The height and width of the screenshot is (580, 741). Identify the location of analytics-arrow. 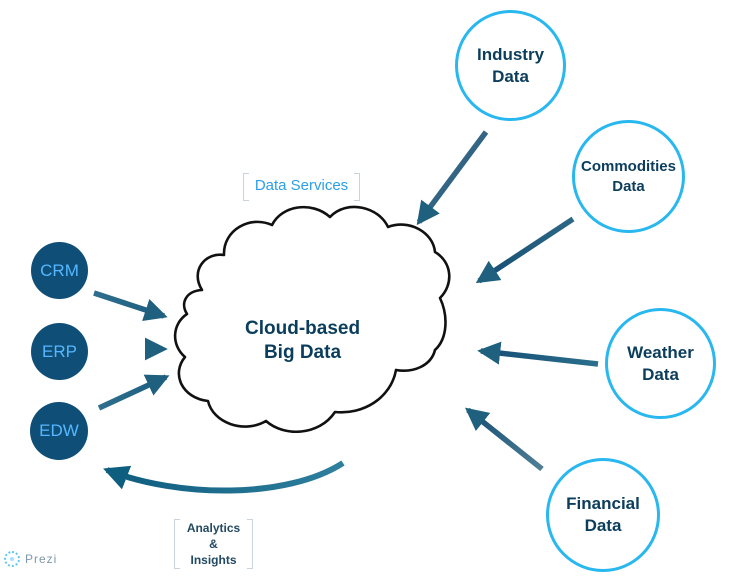
(224, 477).